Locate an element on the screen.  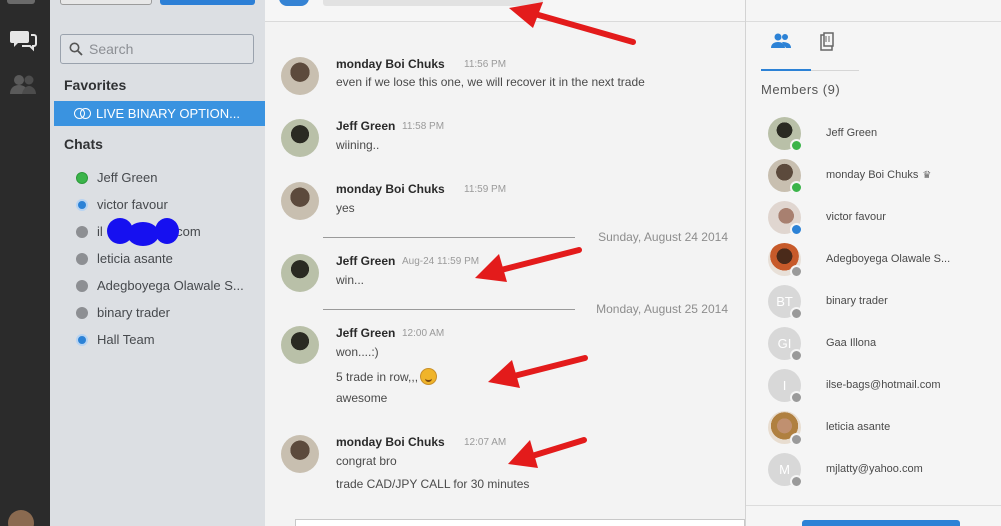
chat-item-name: leticia asante is located at coordinates (135, 258).